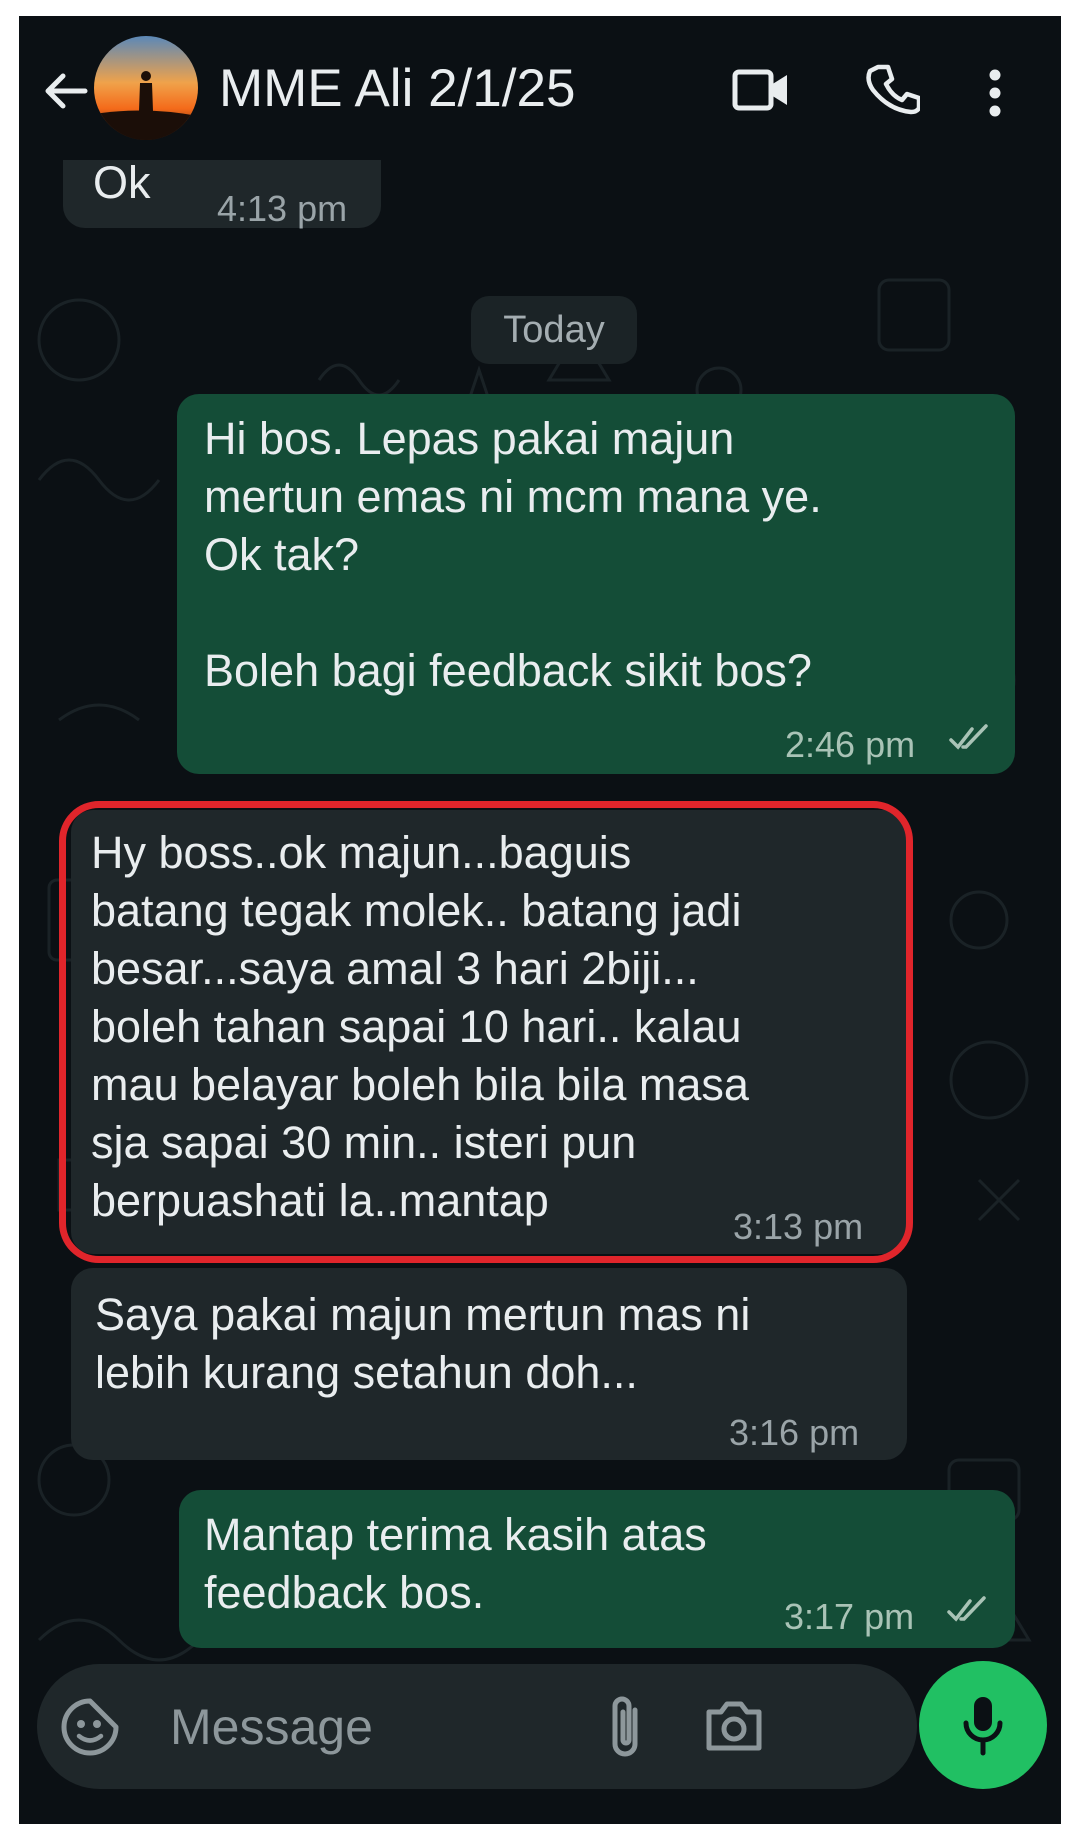  I want to click on contact-avatar, so click(146, 88).